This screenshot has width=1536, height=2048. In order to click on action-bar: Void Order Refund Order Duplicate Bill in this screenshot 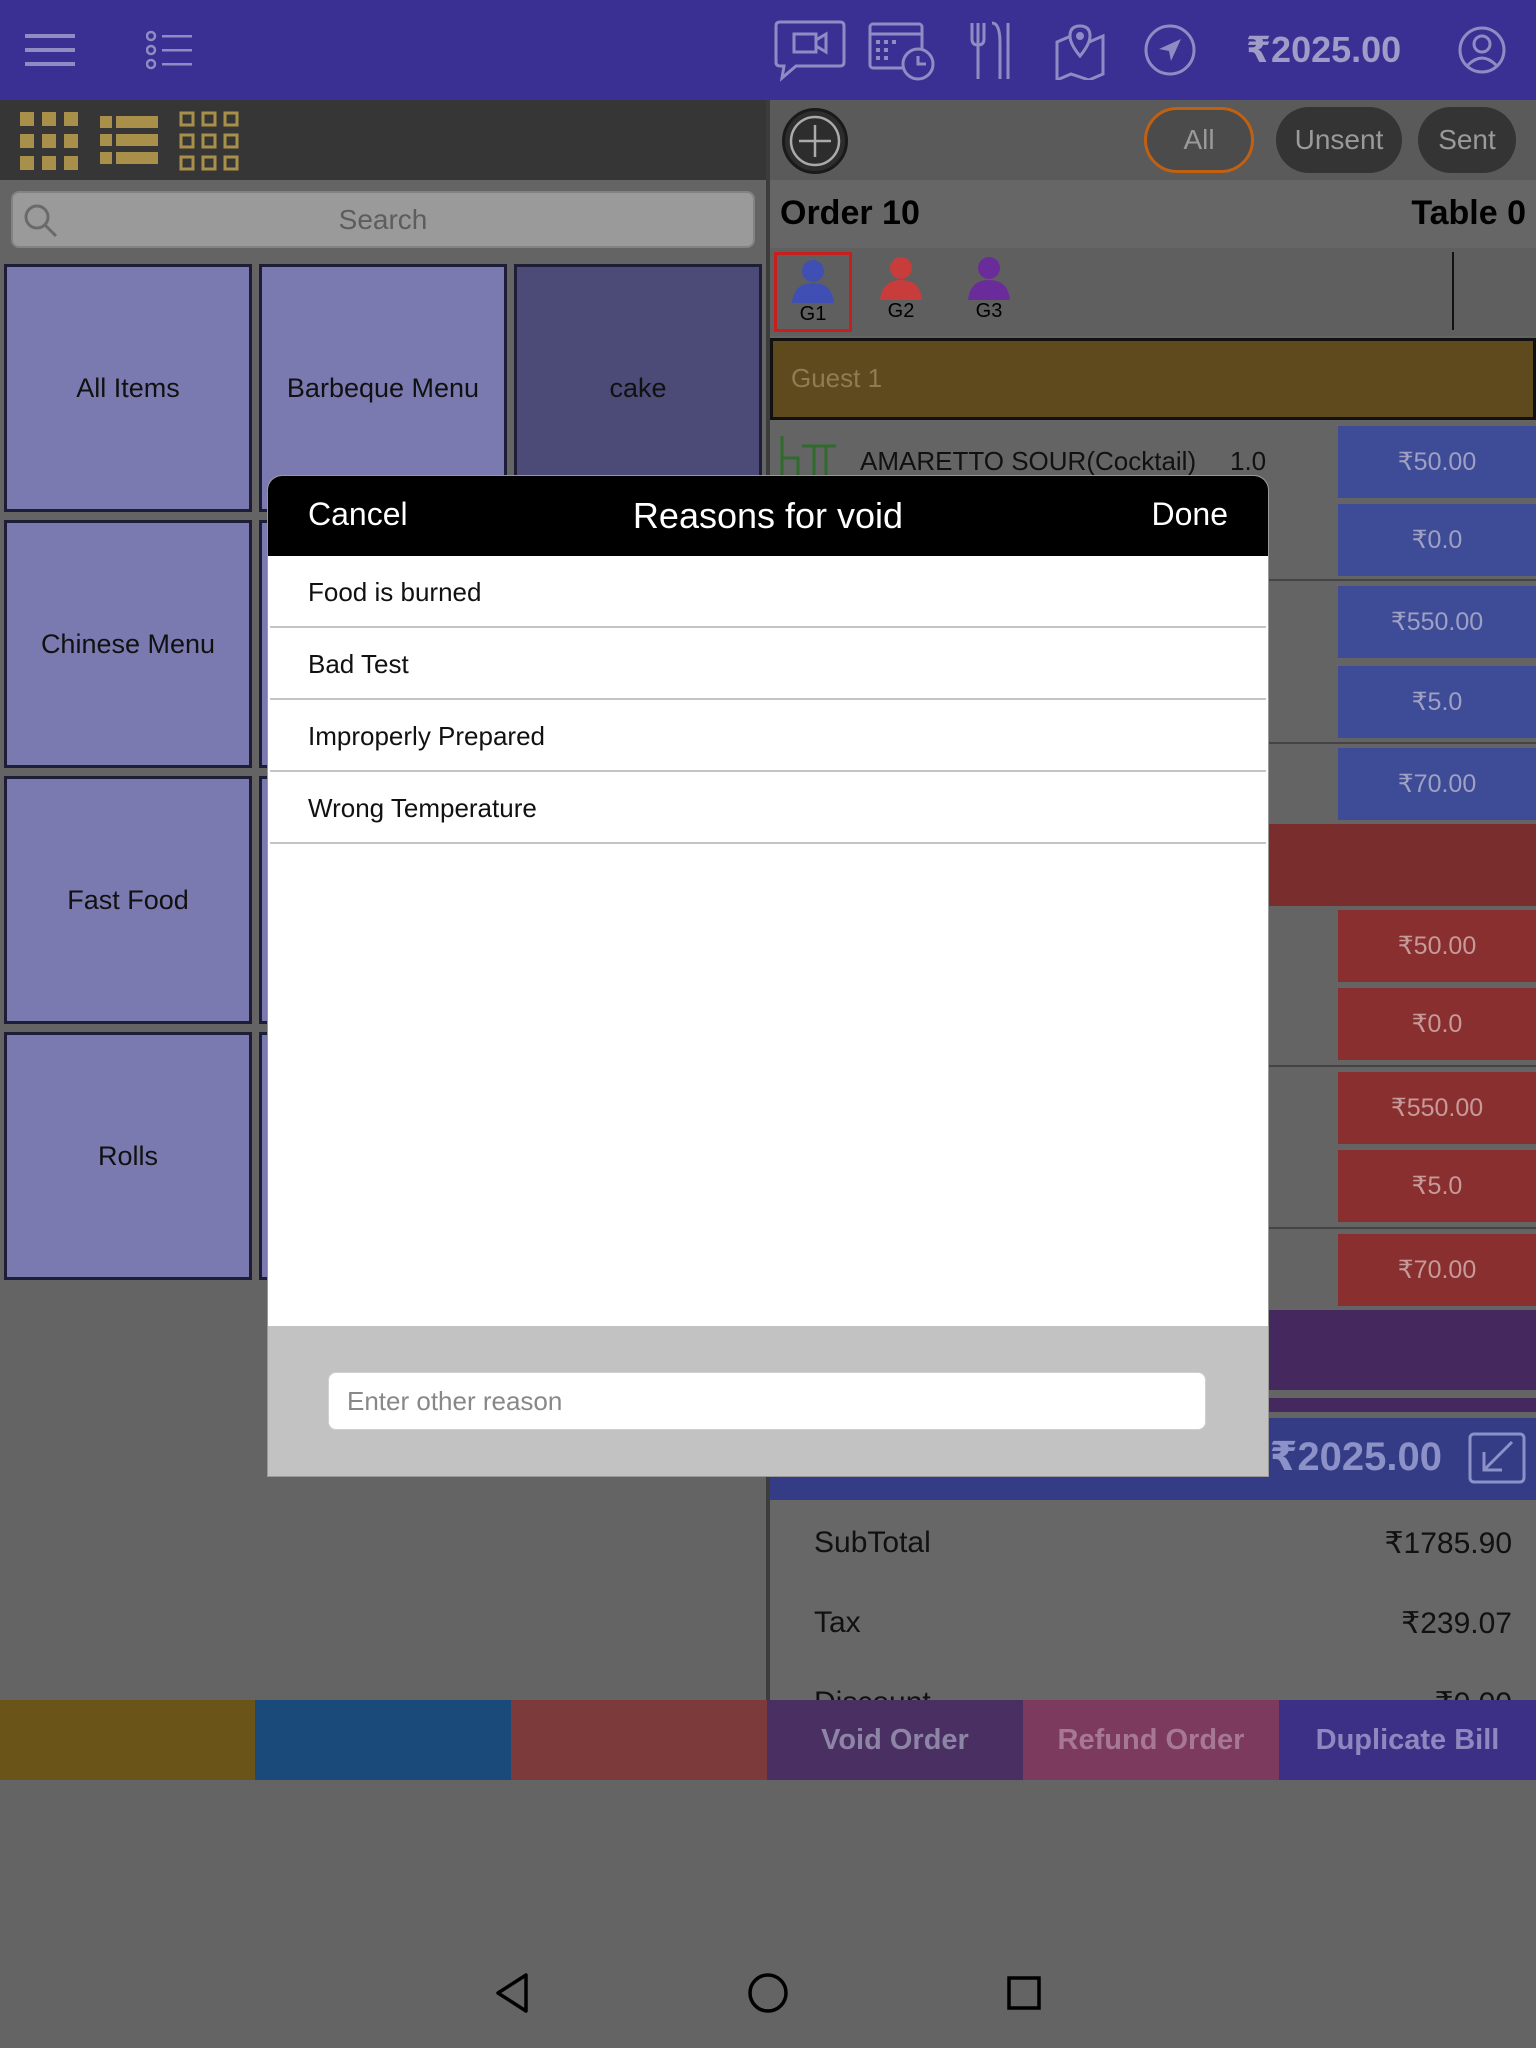, I will do `click(768, 1740)`.